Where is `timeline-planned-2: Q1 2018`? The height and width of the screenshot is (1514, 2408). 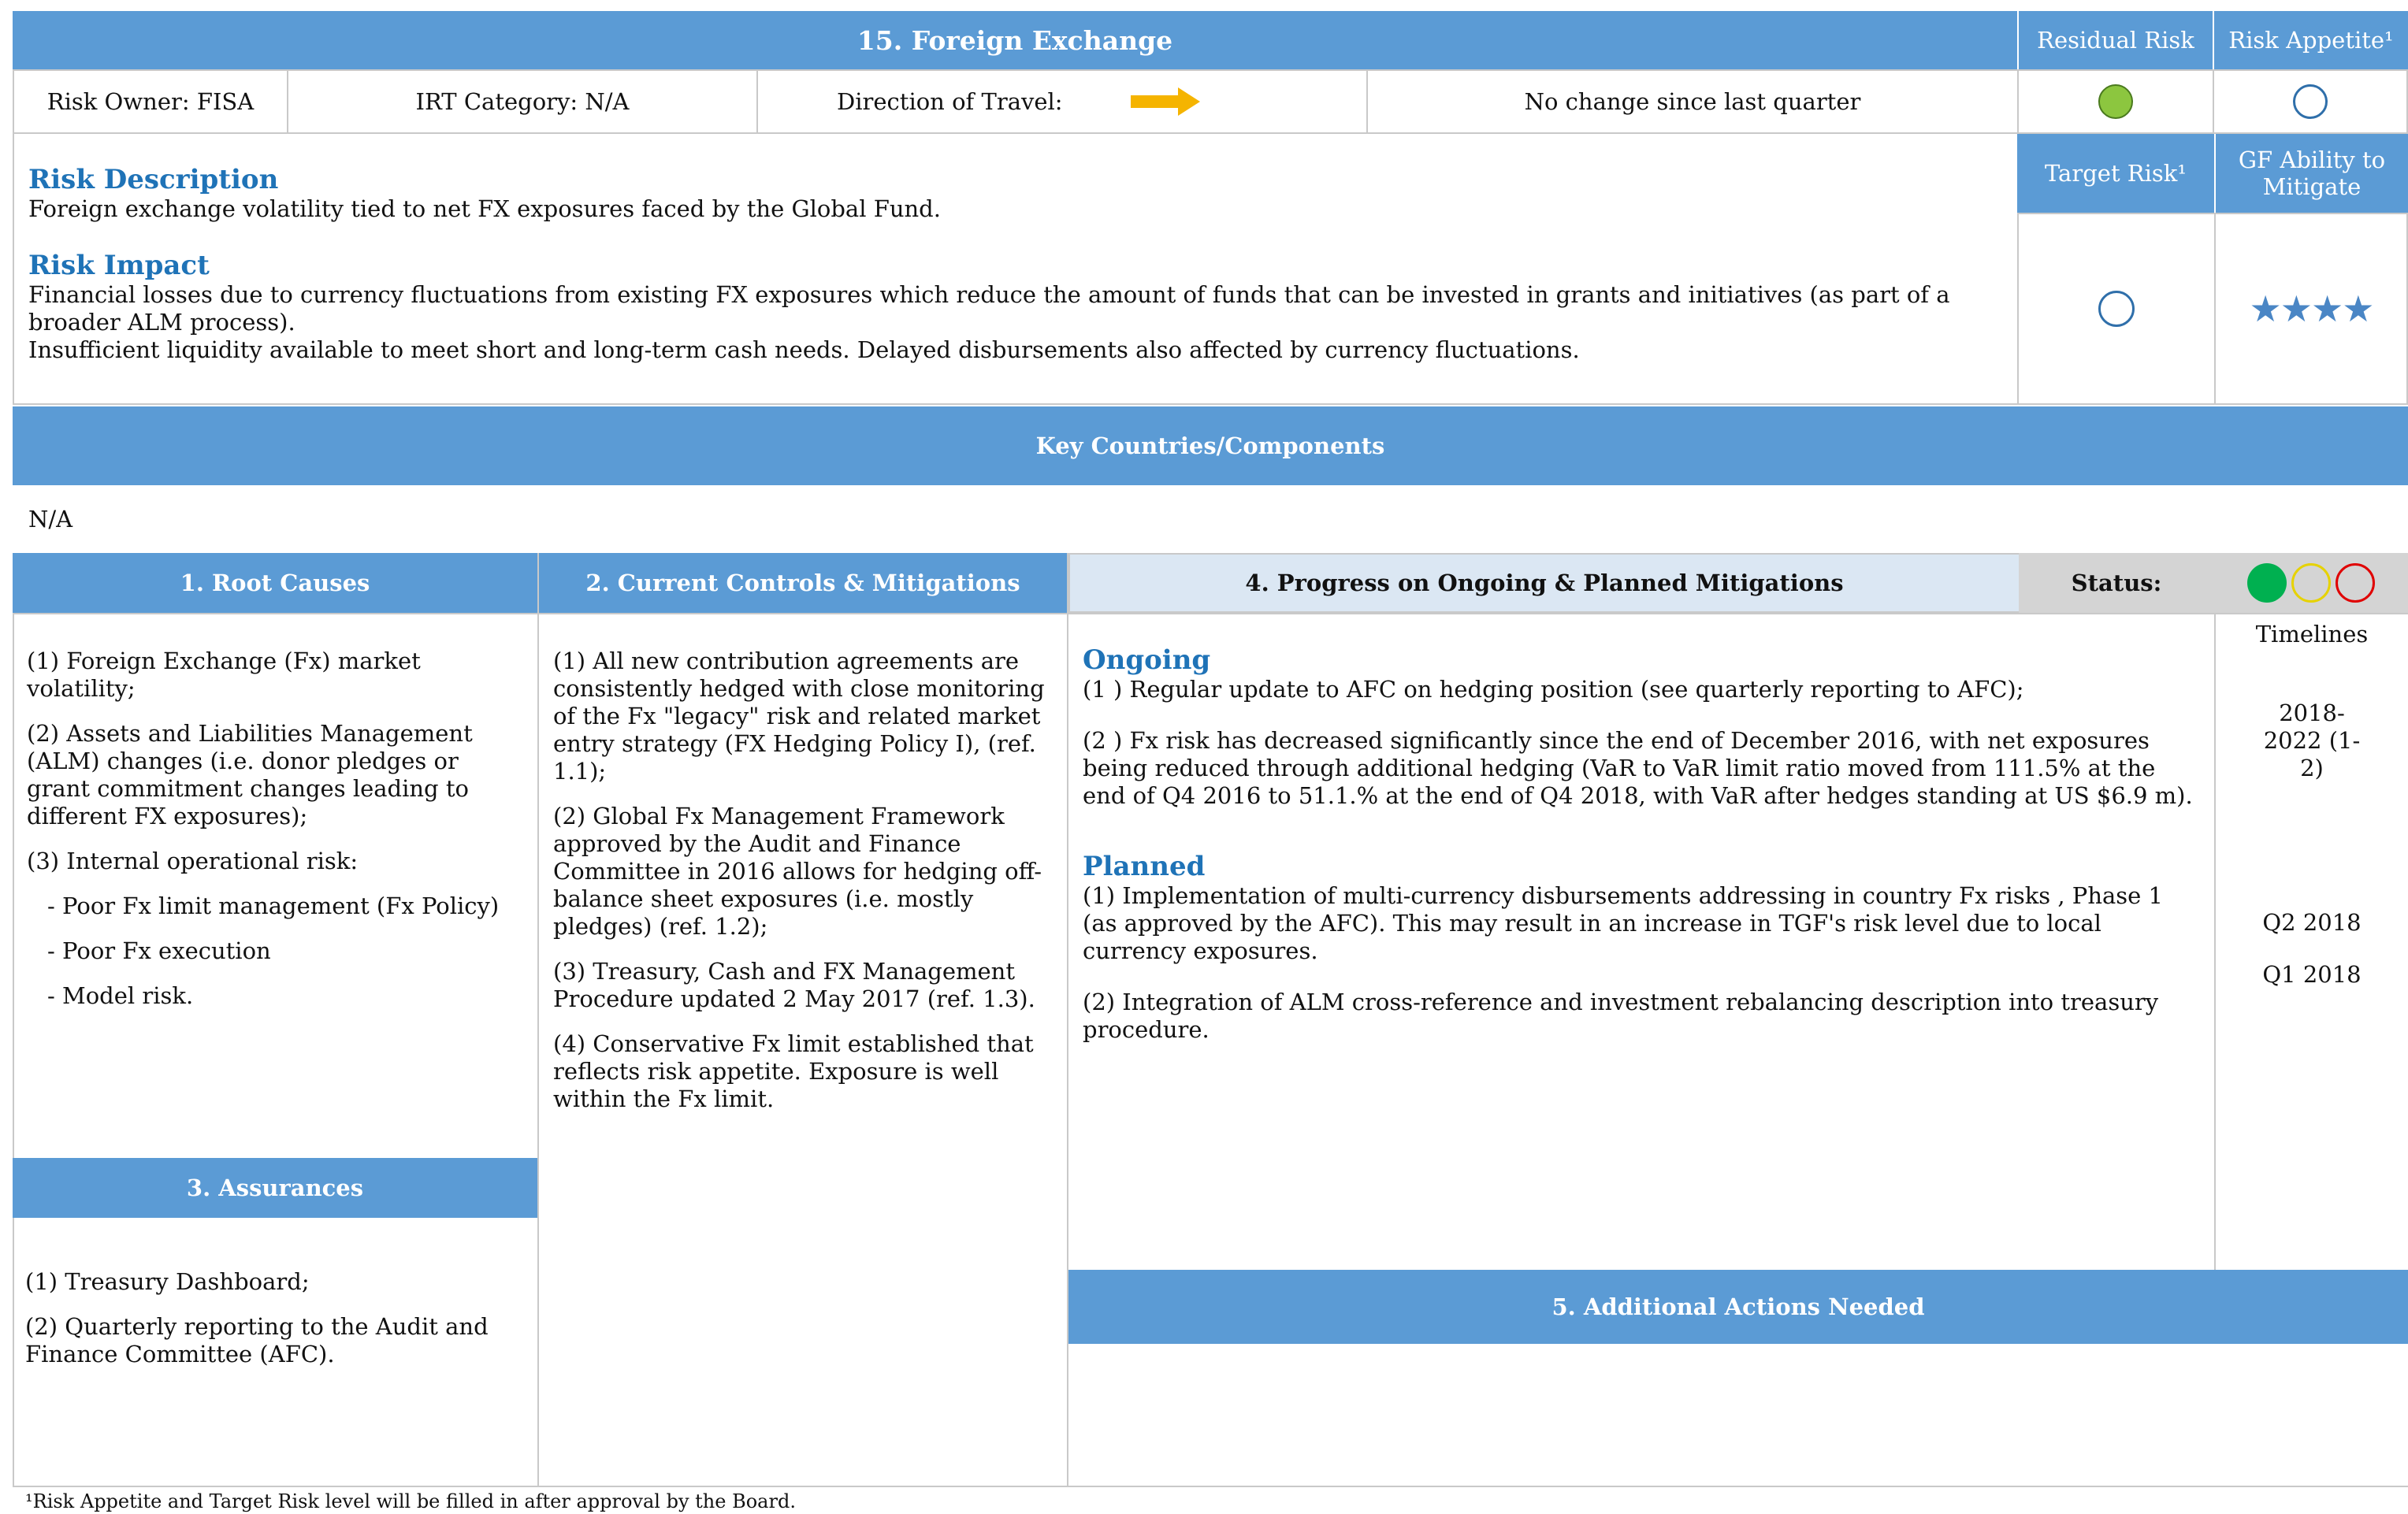 timeline-planned-2: Q1 2018 is located at coordinates (2312, 974).